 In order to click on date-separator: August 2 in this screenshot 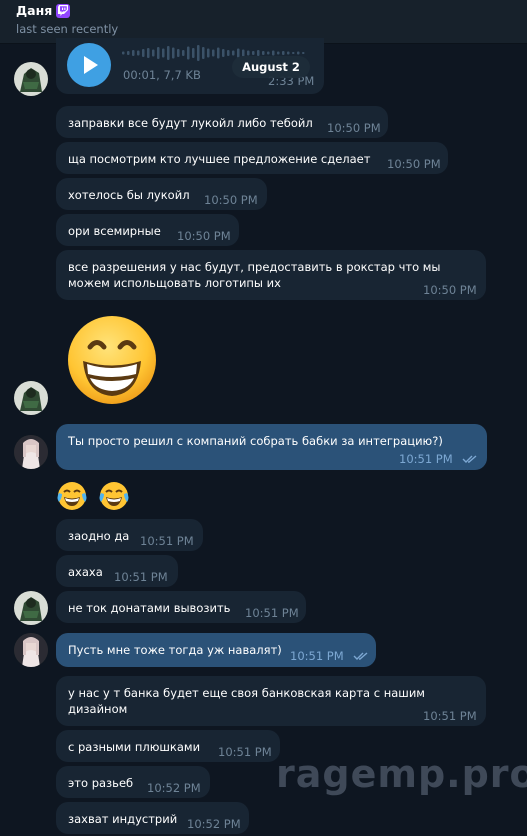, I will do `click(271, 67)`.